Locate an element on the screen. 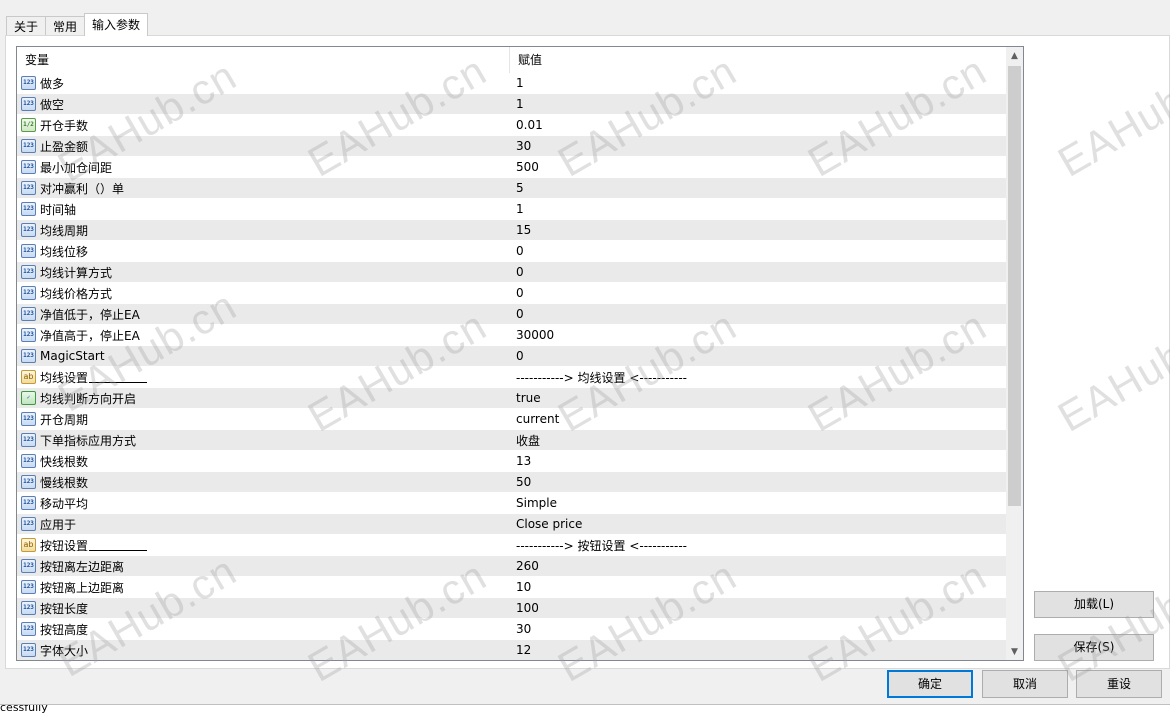  scroll-up-icon: ▲ is located at coordinates (1014, 55).